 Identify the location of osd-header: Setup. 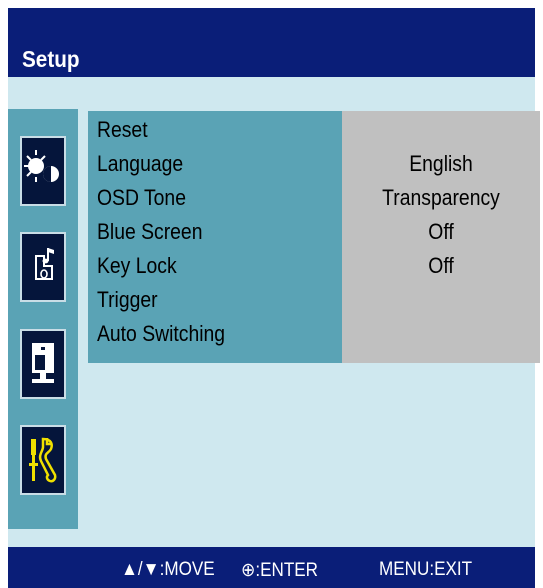
(271, 42).